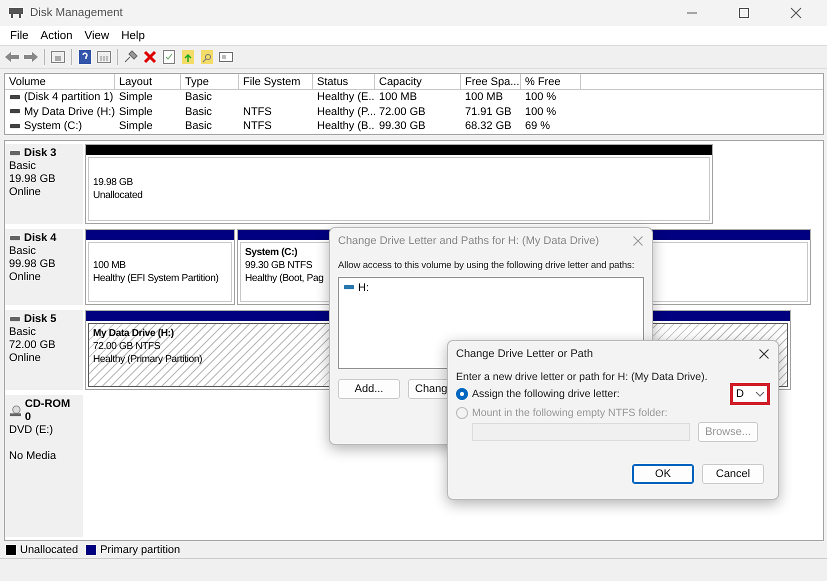 This screenshot has height=581, width=827. What do you see at coordinates (402, 126) in the screenshot?
I see `table-cell-text: 99.30 GB` at bounding box center [402, 126].